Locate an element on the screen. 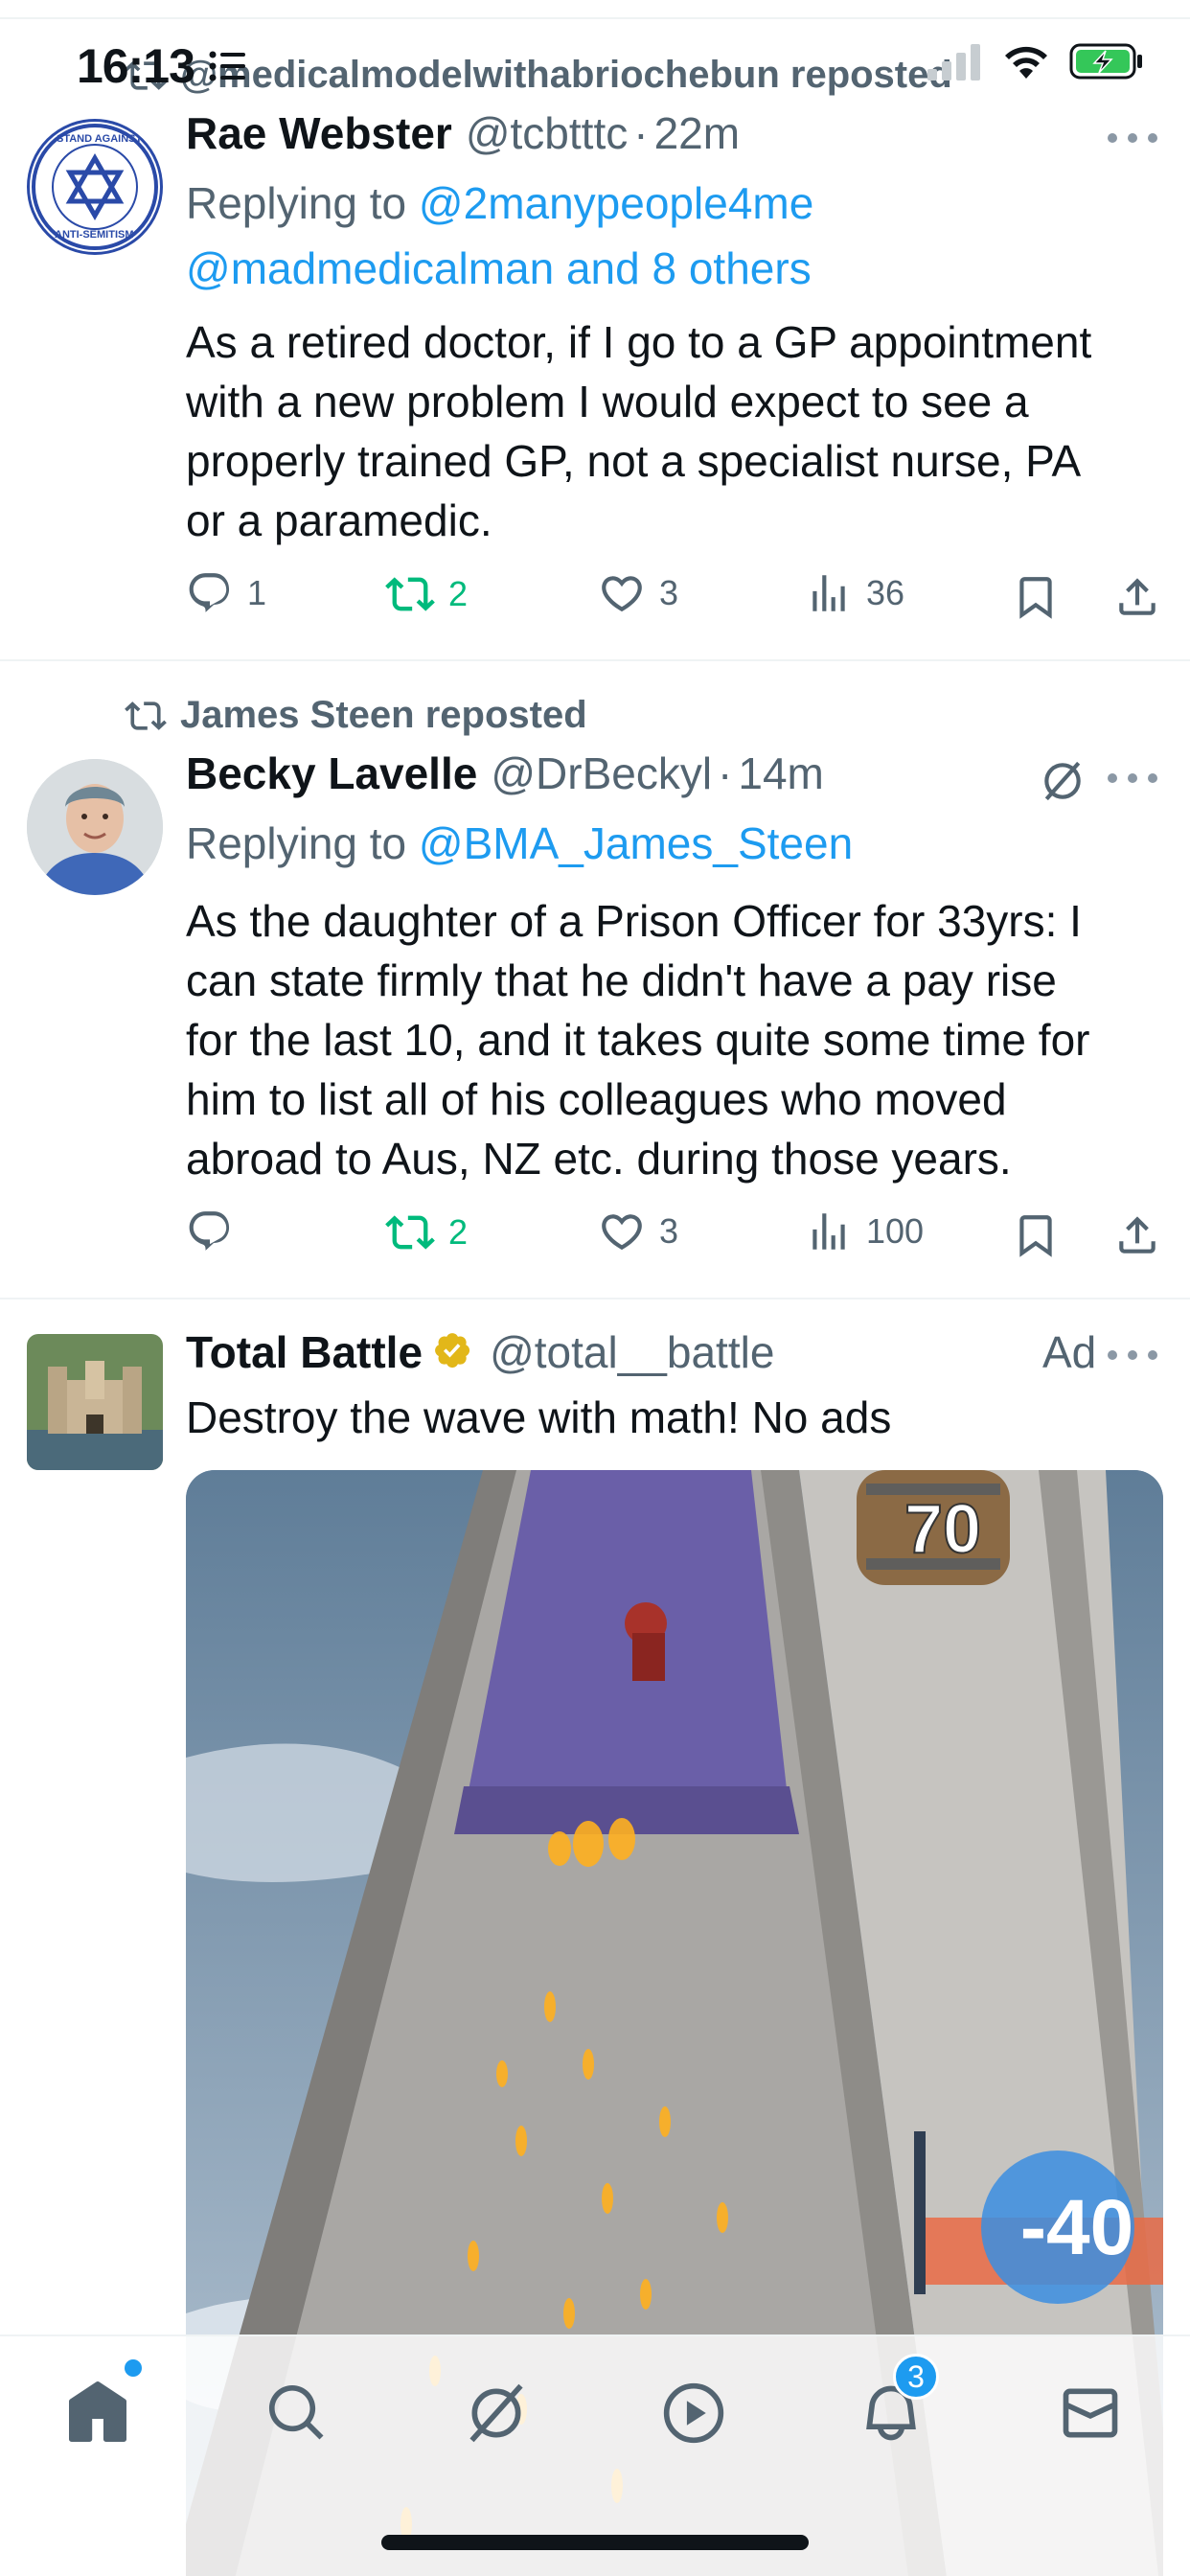  tab-video is located at coordinates (694, 2413).